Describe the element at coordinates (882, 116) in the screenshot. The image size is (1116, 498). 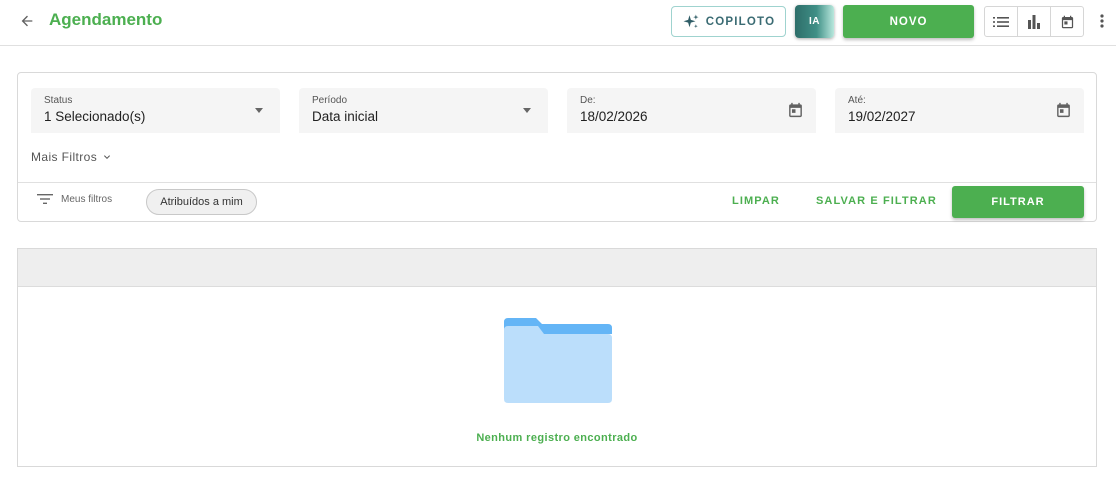
I see `end-date-value: 19/02/2027` at that location.